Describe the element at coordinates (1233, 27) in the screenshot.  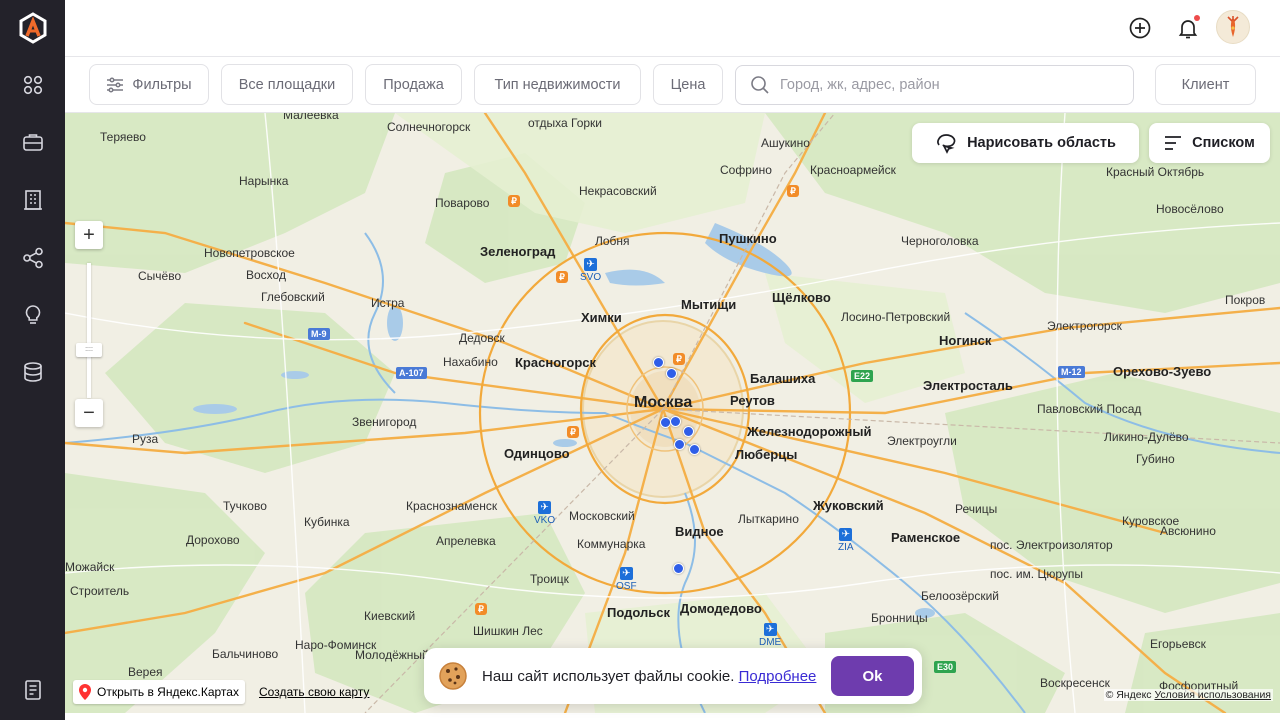
I see `avatar-icon` at that location.